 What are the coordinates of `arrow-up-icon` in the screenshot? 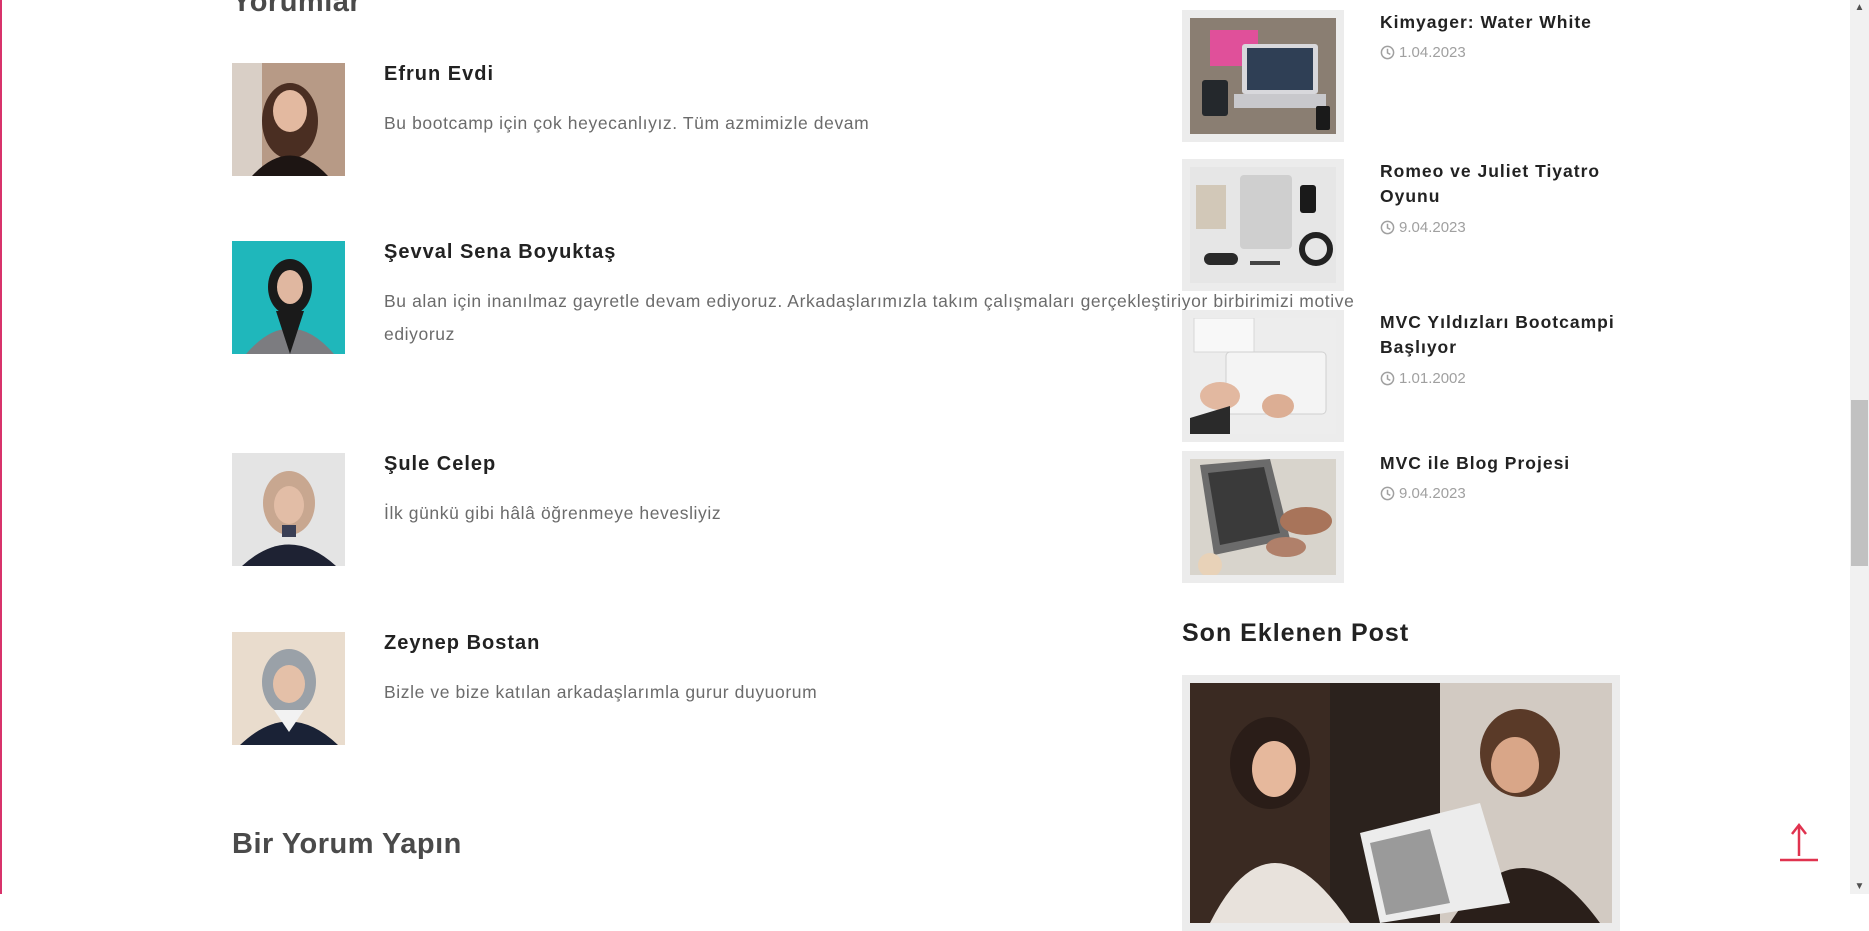 It's located at (1799, 842).